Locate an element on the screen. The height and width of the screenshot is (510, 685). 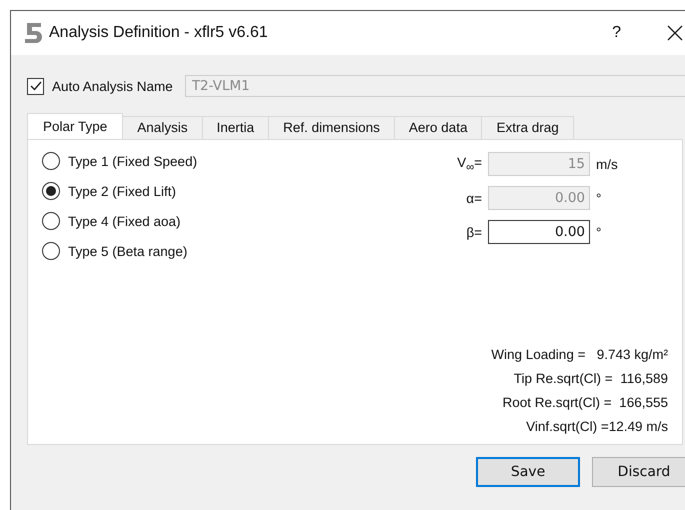
dialog-button: Discard is located at coordinates (638, 472).